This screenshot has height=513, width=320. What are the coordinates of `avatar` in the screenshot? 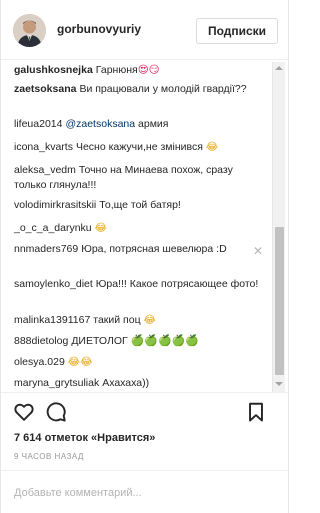 It's located at (29, 30).